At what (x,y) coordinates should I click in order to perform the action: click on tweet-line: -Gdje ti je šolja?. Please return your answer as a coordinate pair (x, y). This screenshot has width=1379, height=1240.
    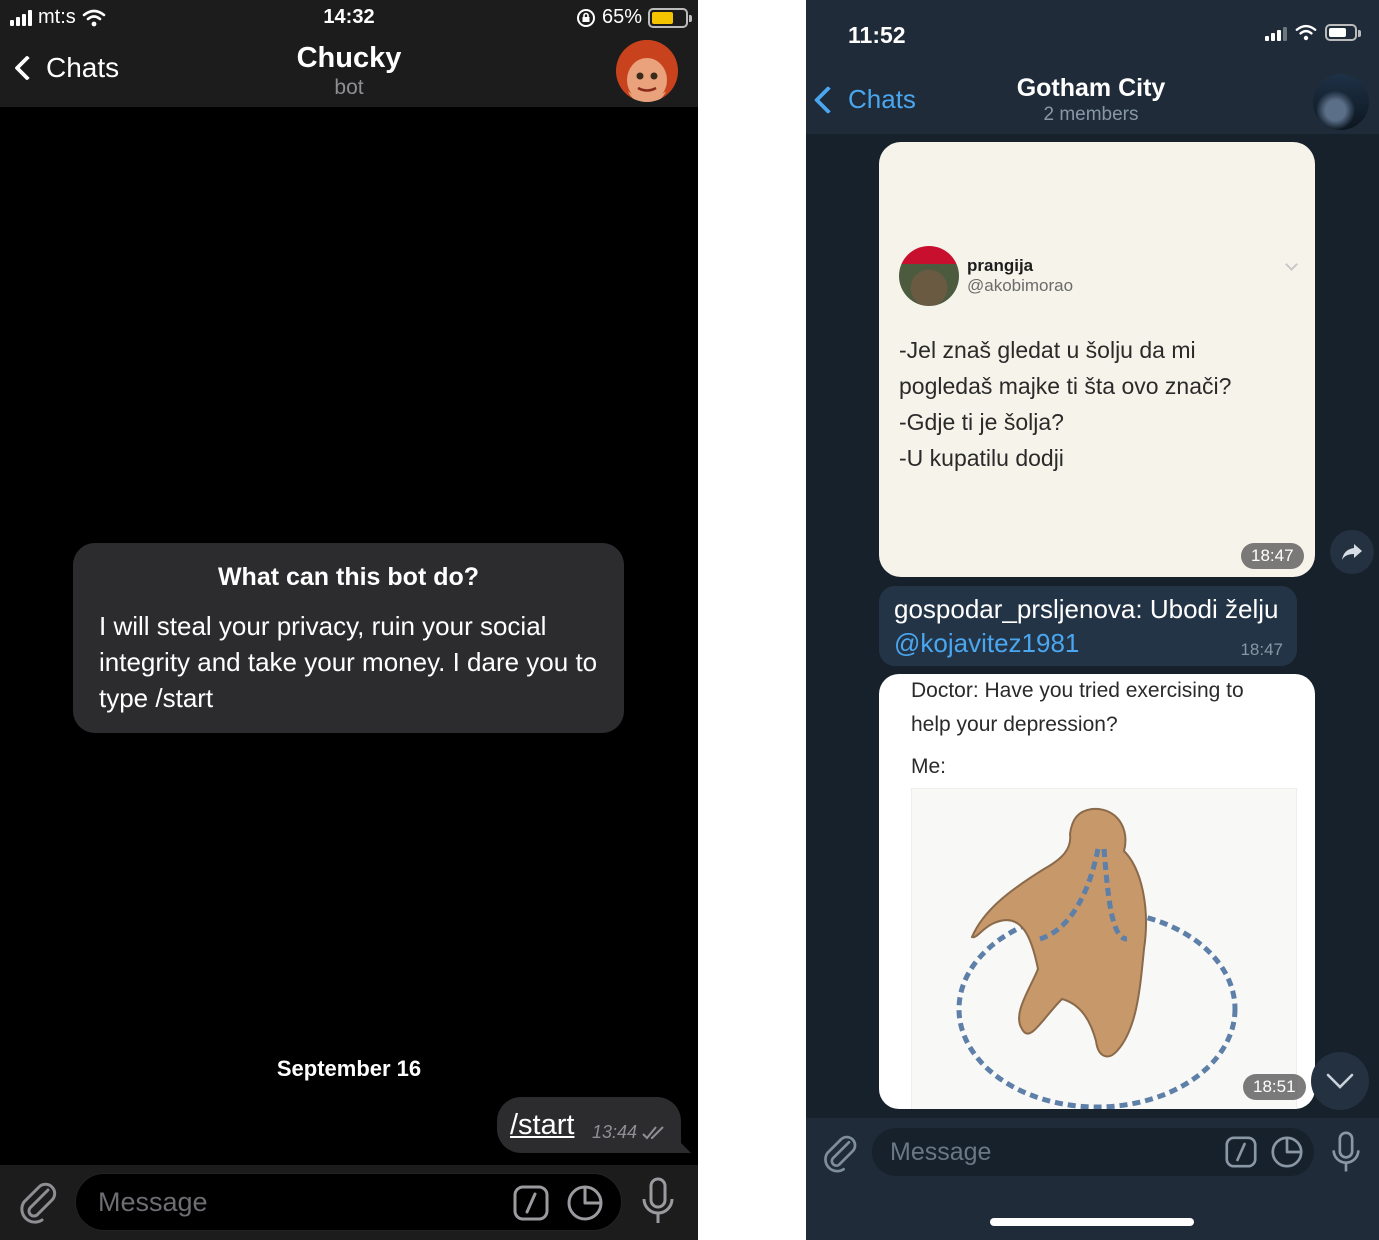
    Looking at the image, I should click on (981, 422).